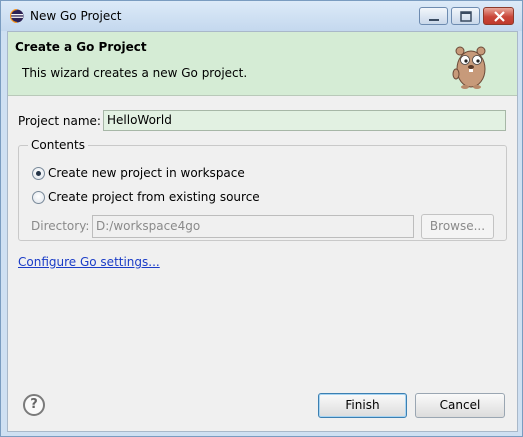 Image resolution: width=523 pixels, height=437 pixels. What do you see at coordinates (81, 47) in the screenshot?
I see `wizard-title: Create a Go Project` at bounding box center [81, 47].